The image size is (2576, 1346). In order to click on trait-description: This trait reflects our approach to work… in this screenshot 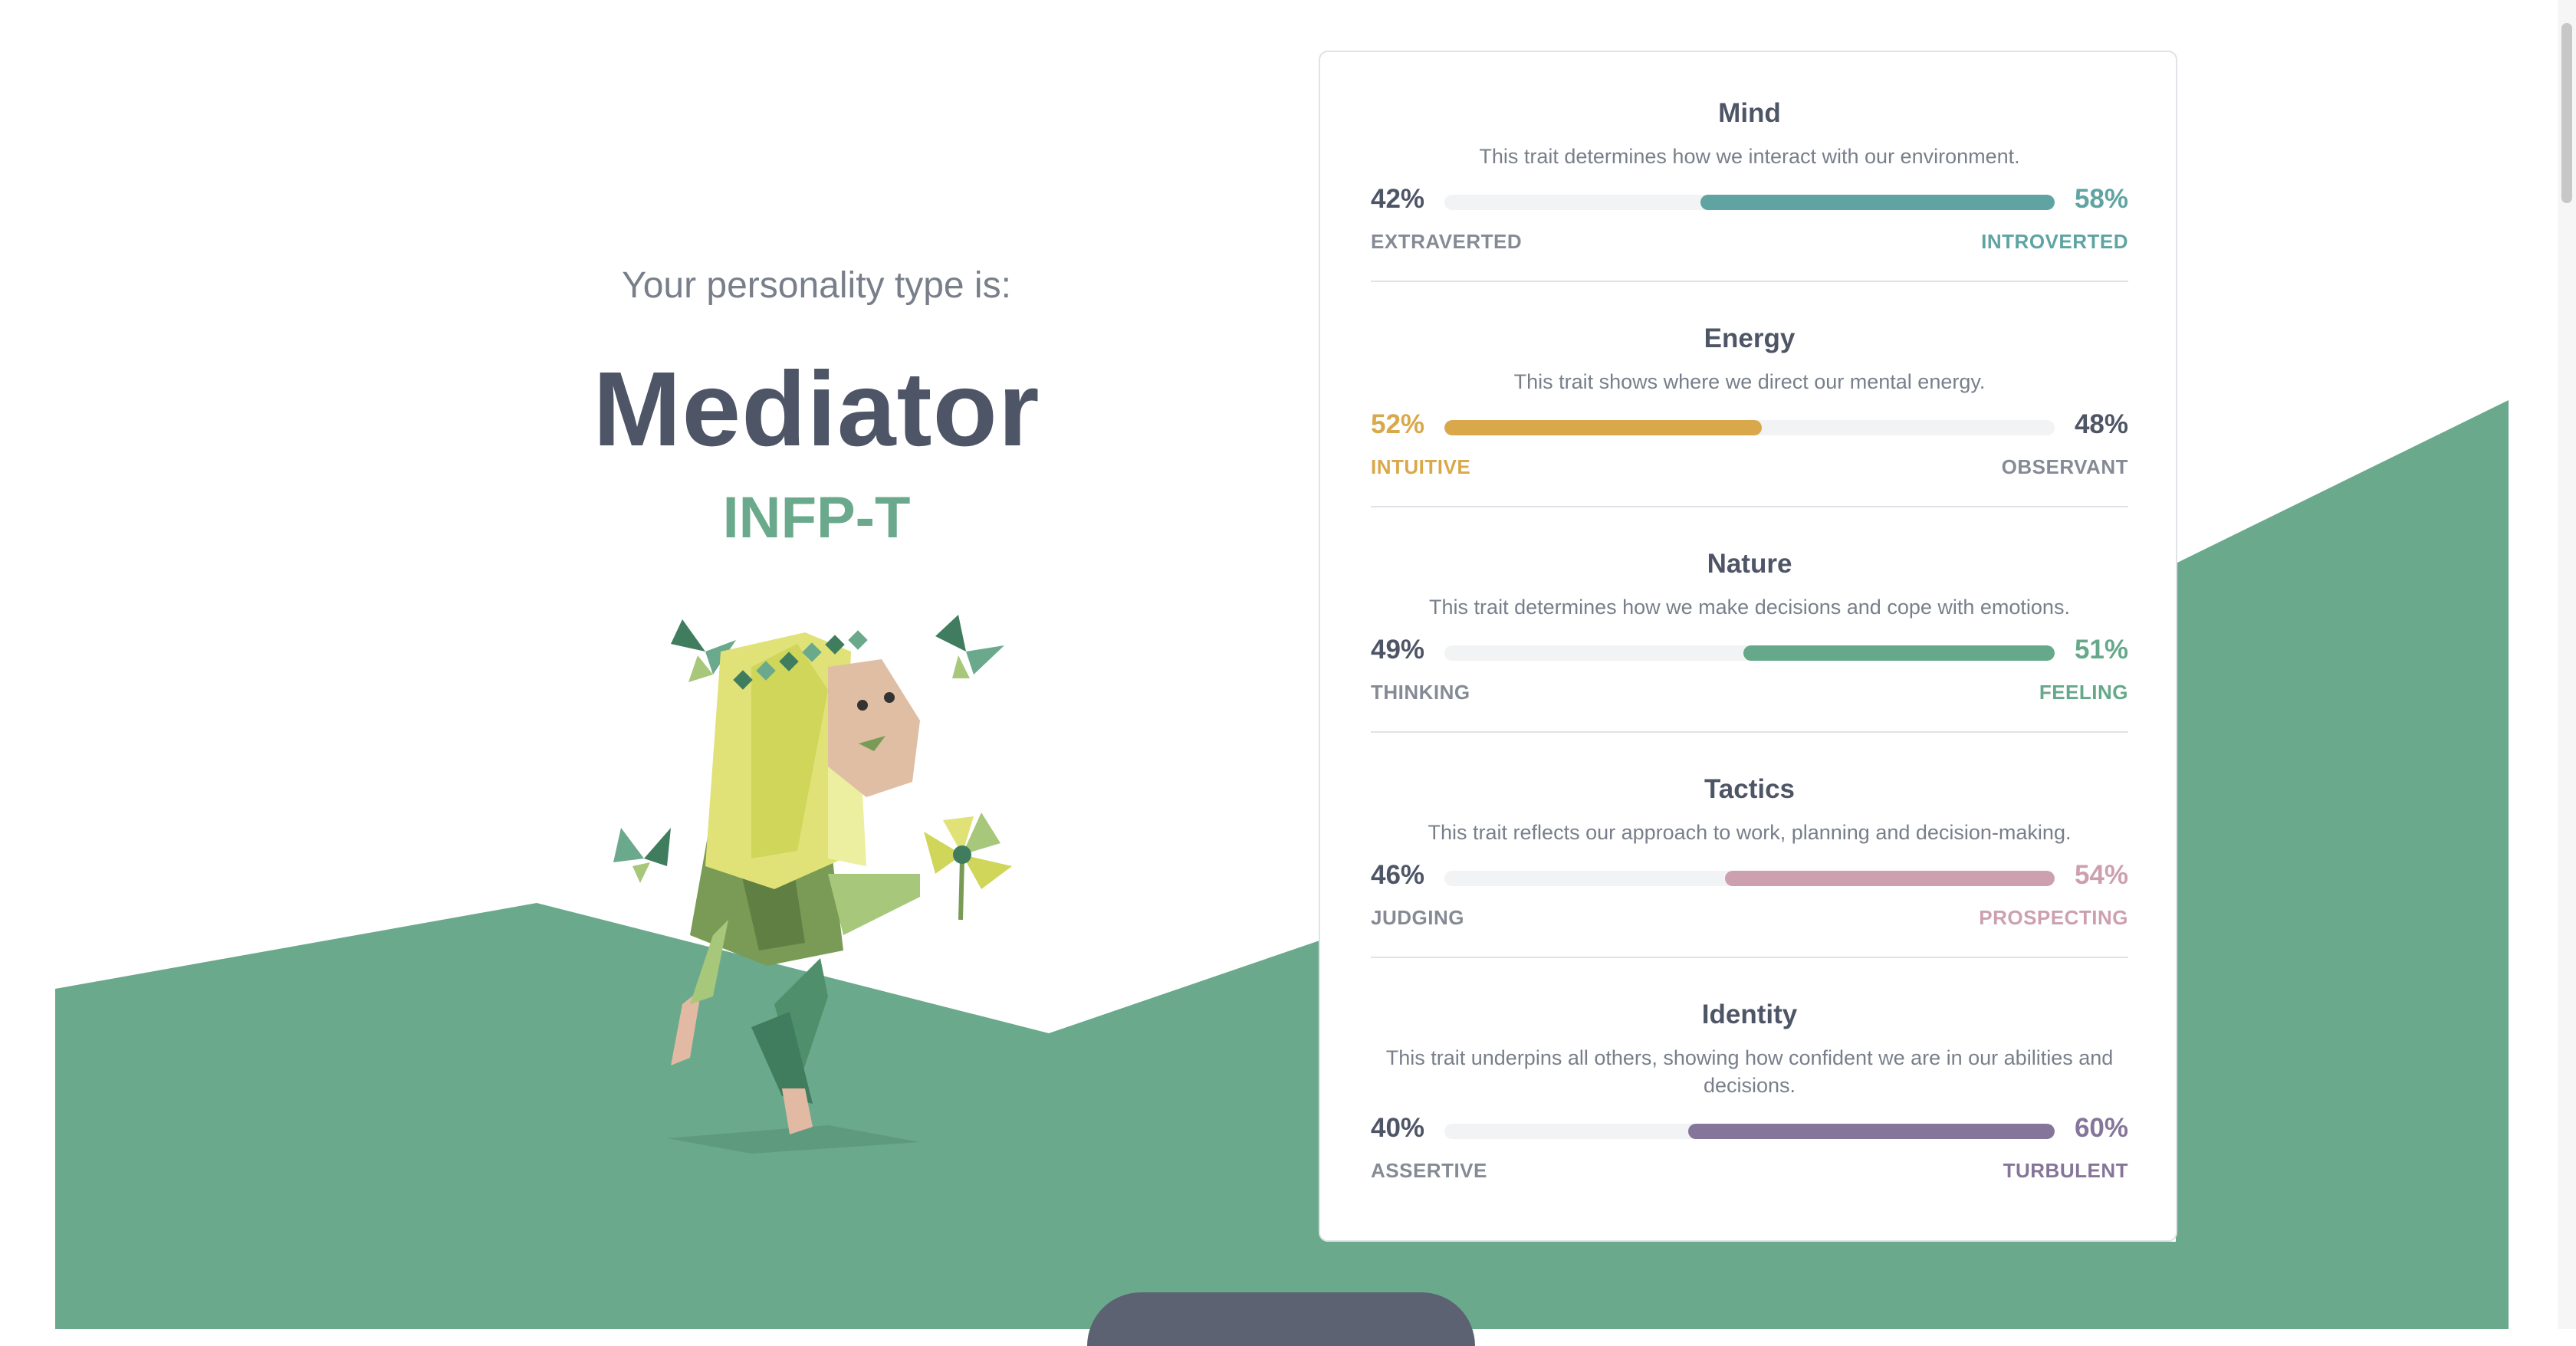, I will do `click(1750, 832)`.